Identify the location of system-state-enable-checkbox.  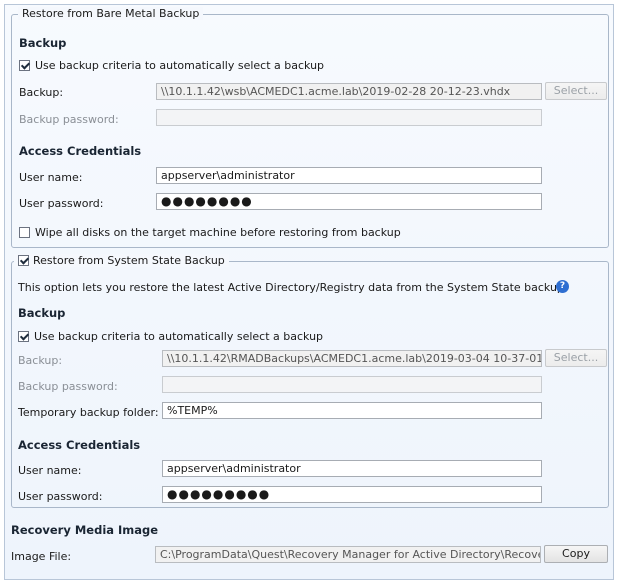
(23, 260).